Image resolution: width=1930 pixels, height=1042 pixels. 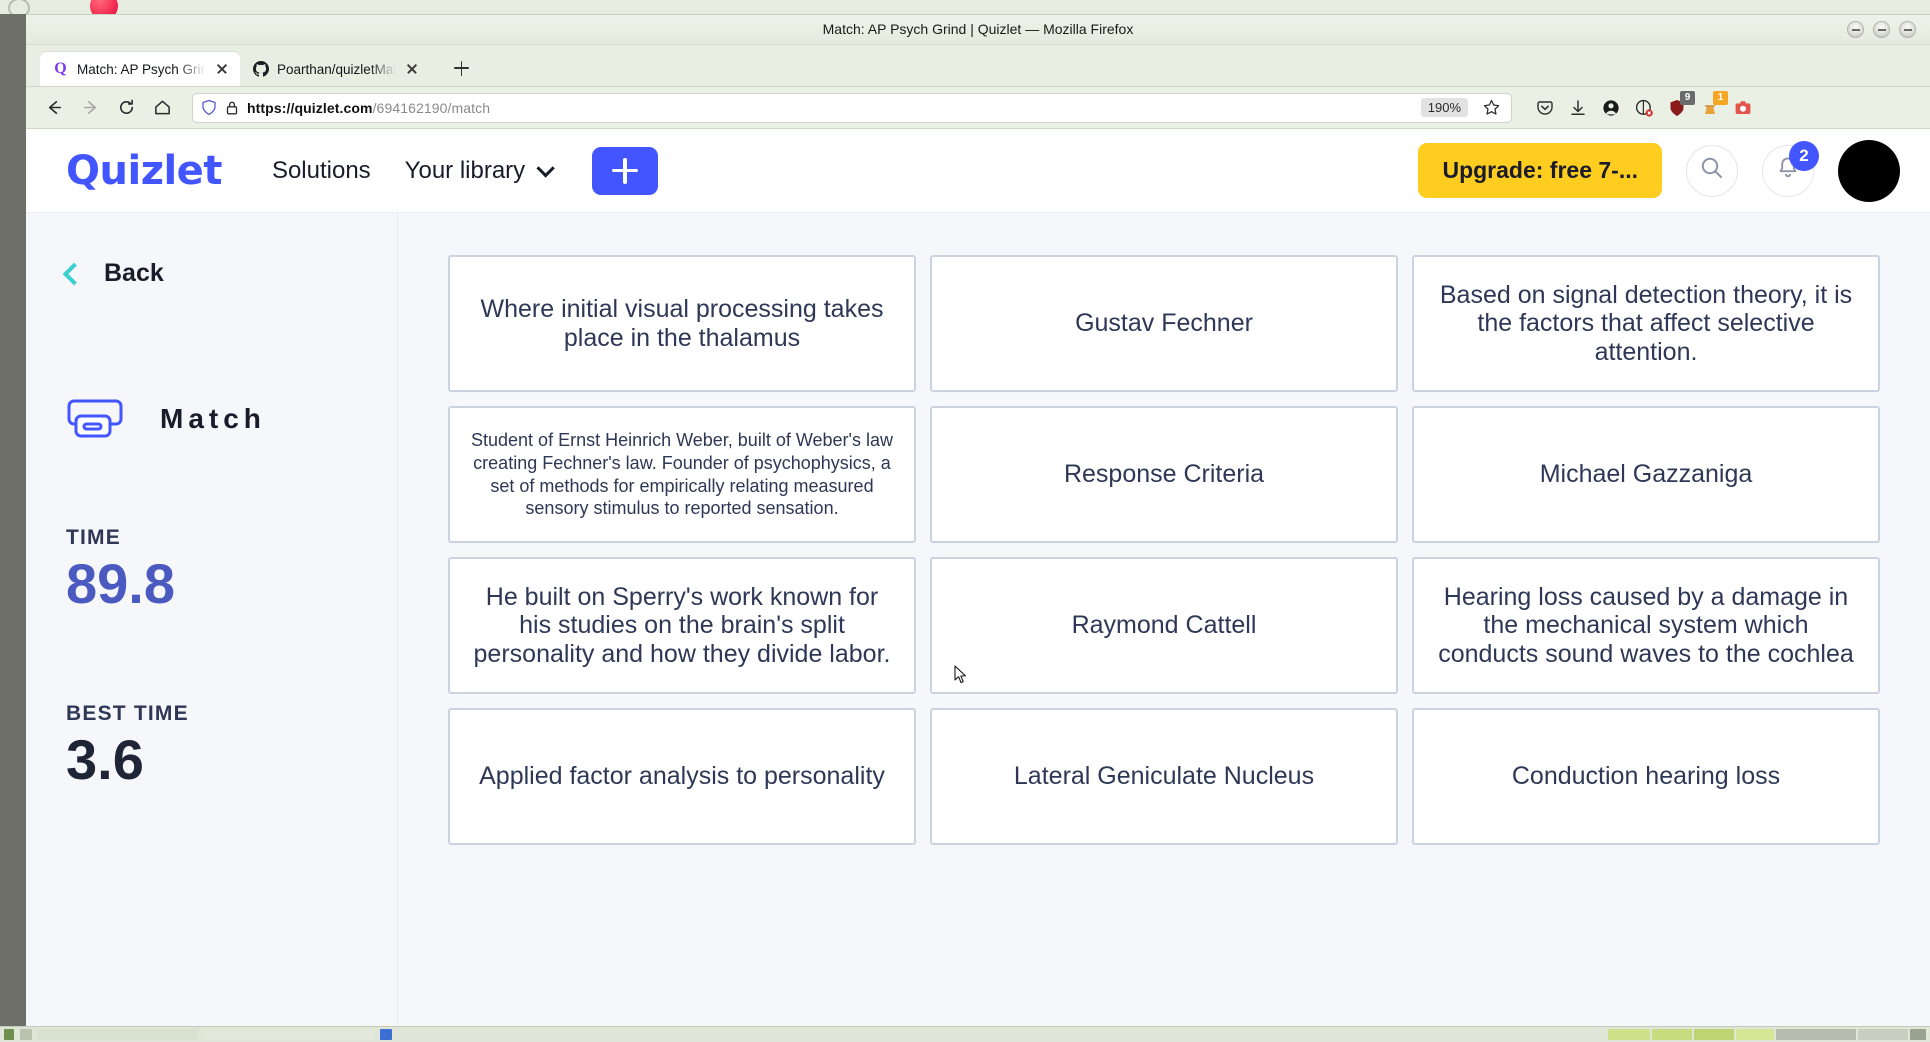 What do you see at coordinates (682, 776) in the screenshot?
I see `match-card: Applied factor analysis to personality` at bounding box center [682, 776].